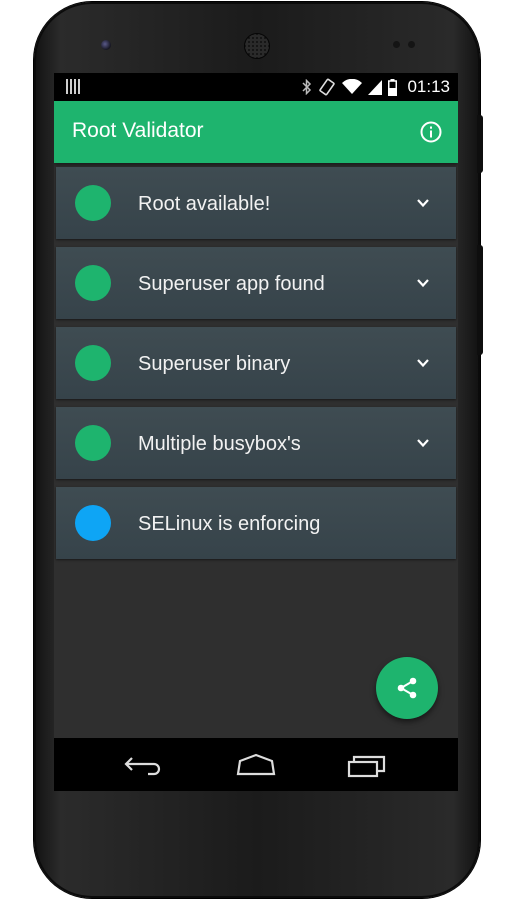 This screenshot has width=512, height=900. Describe the element at coordinates (375, 87) in the screenshot. I see `signal-icon` at that location.